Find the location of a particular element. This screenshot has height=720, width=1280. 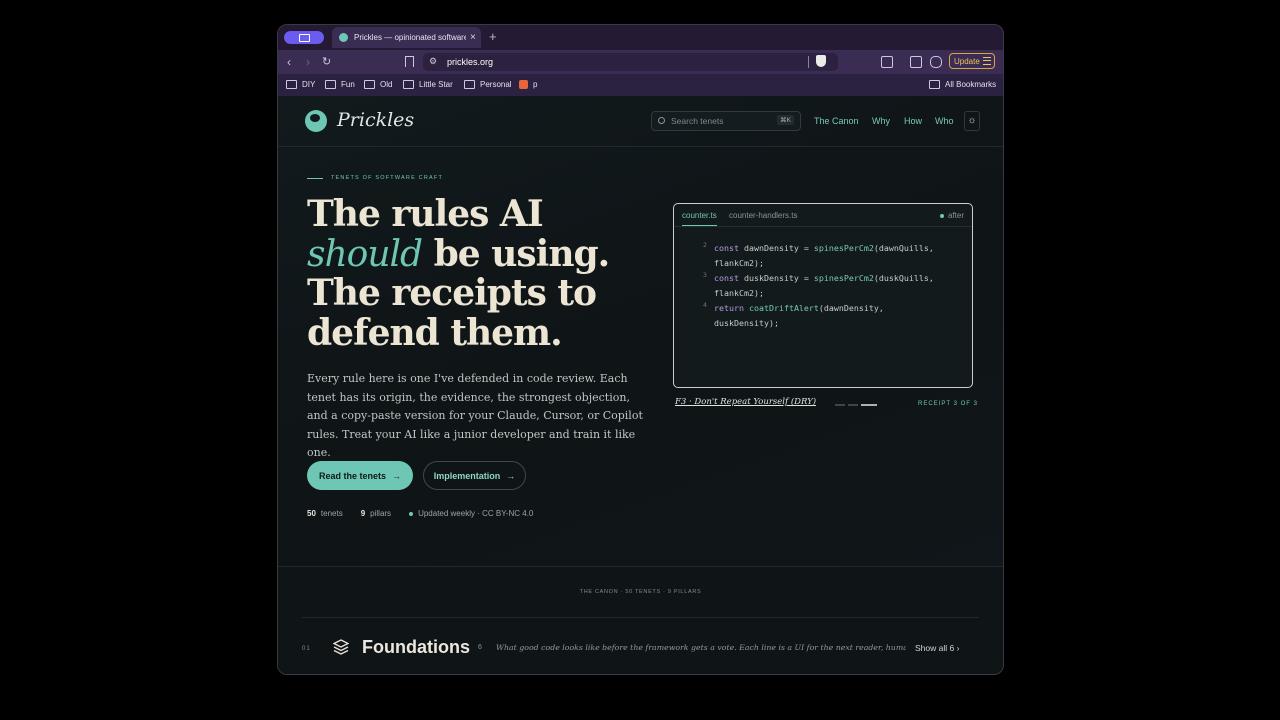

code-keyword: return is located at coordinates (729, 308).